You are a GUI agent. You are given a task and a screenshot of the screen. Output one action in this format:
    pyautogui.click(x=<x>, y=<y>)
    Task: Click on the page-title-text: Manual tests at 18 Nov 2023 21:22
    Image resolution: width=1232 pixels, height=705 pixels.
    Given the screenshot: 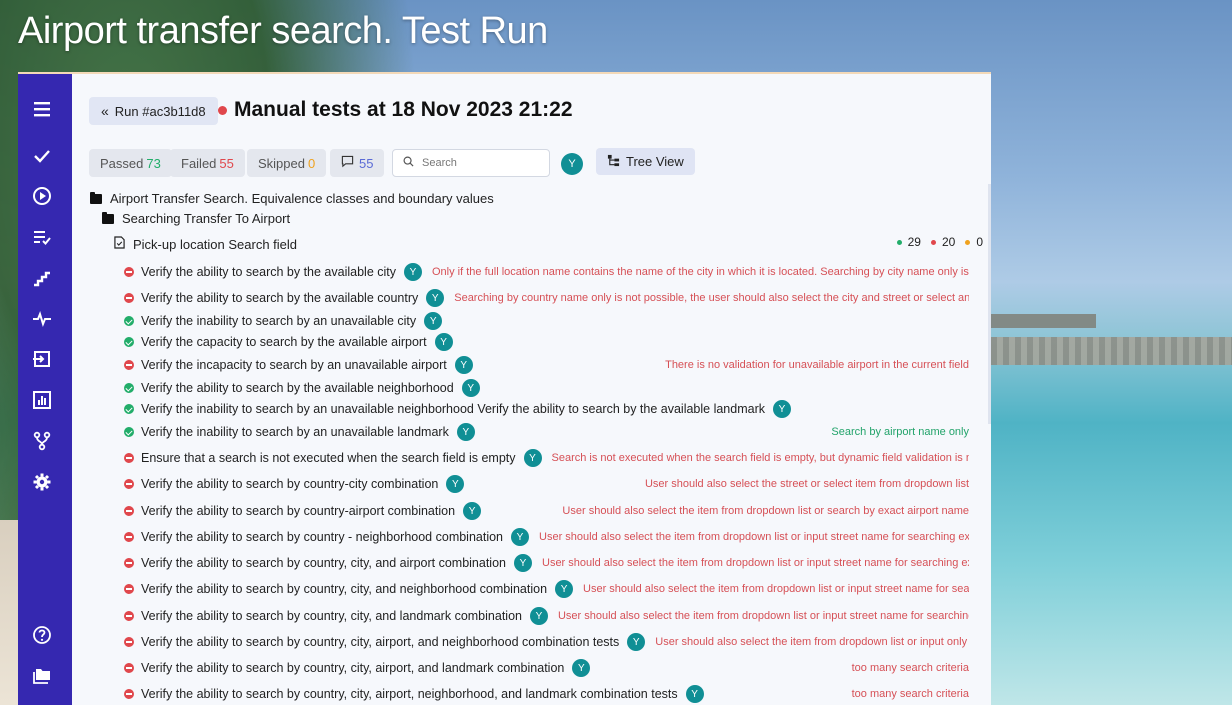 What is the action you would take?
    pyautogui.click(x=403, y=109)
    